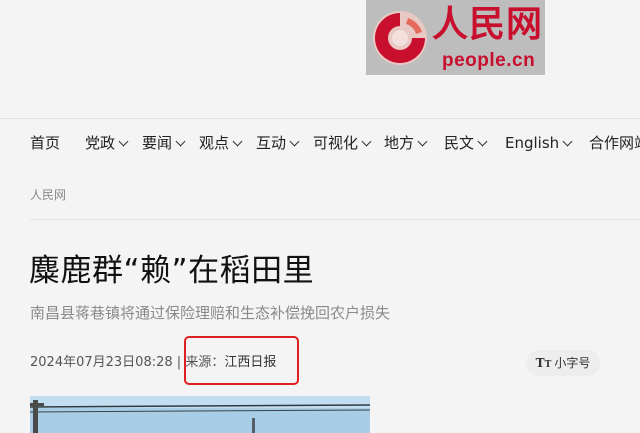 The height and width of the screenshot is (433, 640). I want to click on article-photo, so click(200, 414).